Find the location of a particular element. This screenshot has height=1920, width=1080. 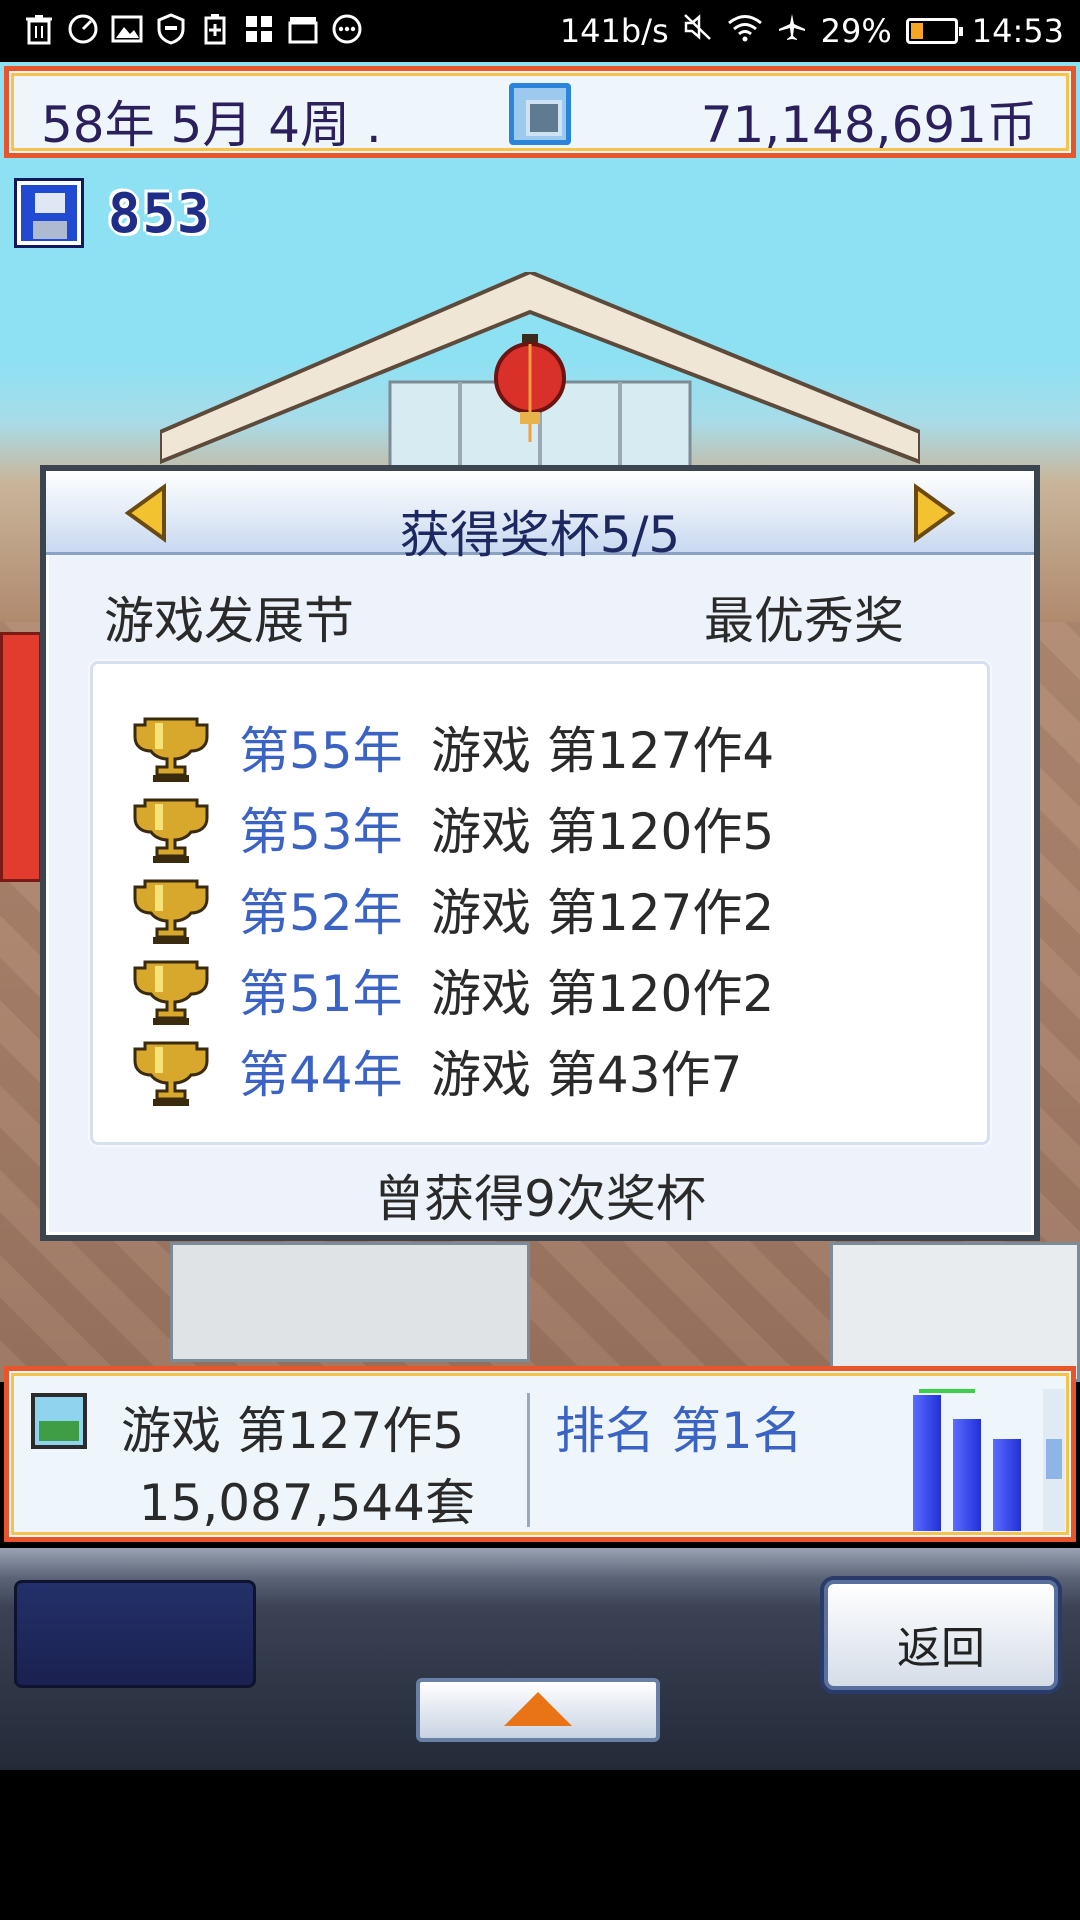

award-name: 最优秀奖 is located at coordinates (804, 621).